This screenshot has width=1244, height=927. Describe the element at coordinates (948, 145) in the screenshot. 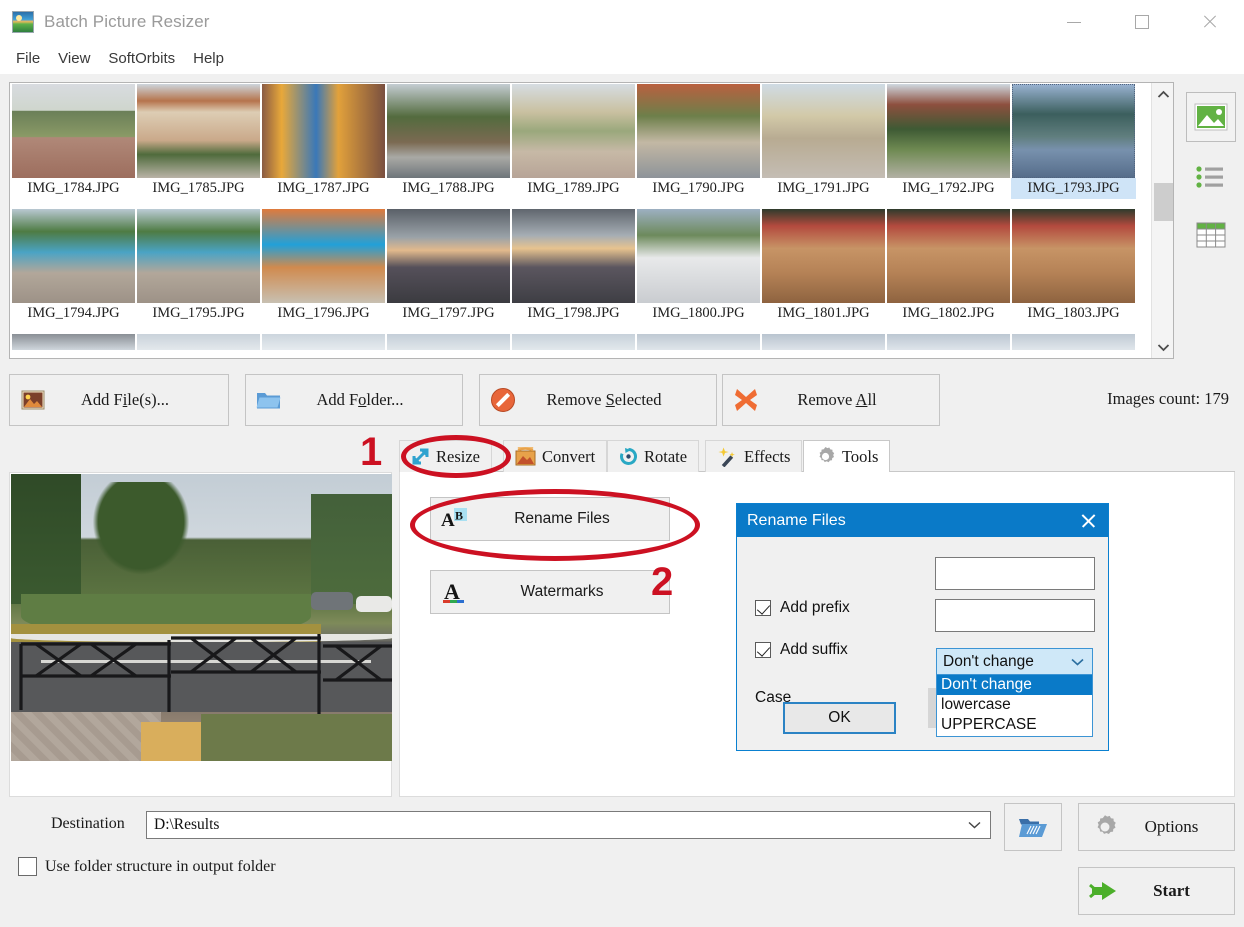

I see `list-item: IMG_1792.JPG` at that location.